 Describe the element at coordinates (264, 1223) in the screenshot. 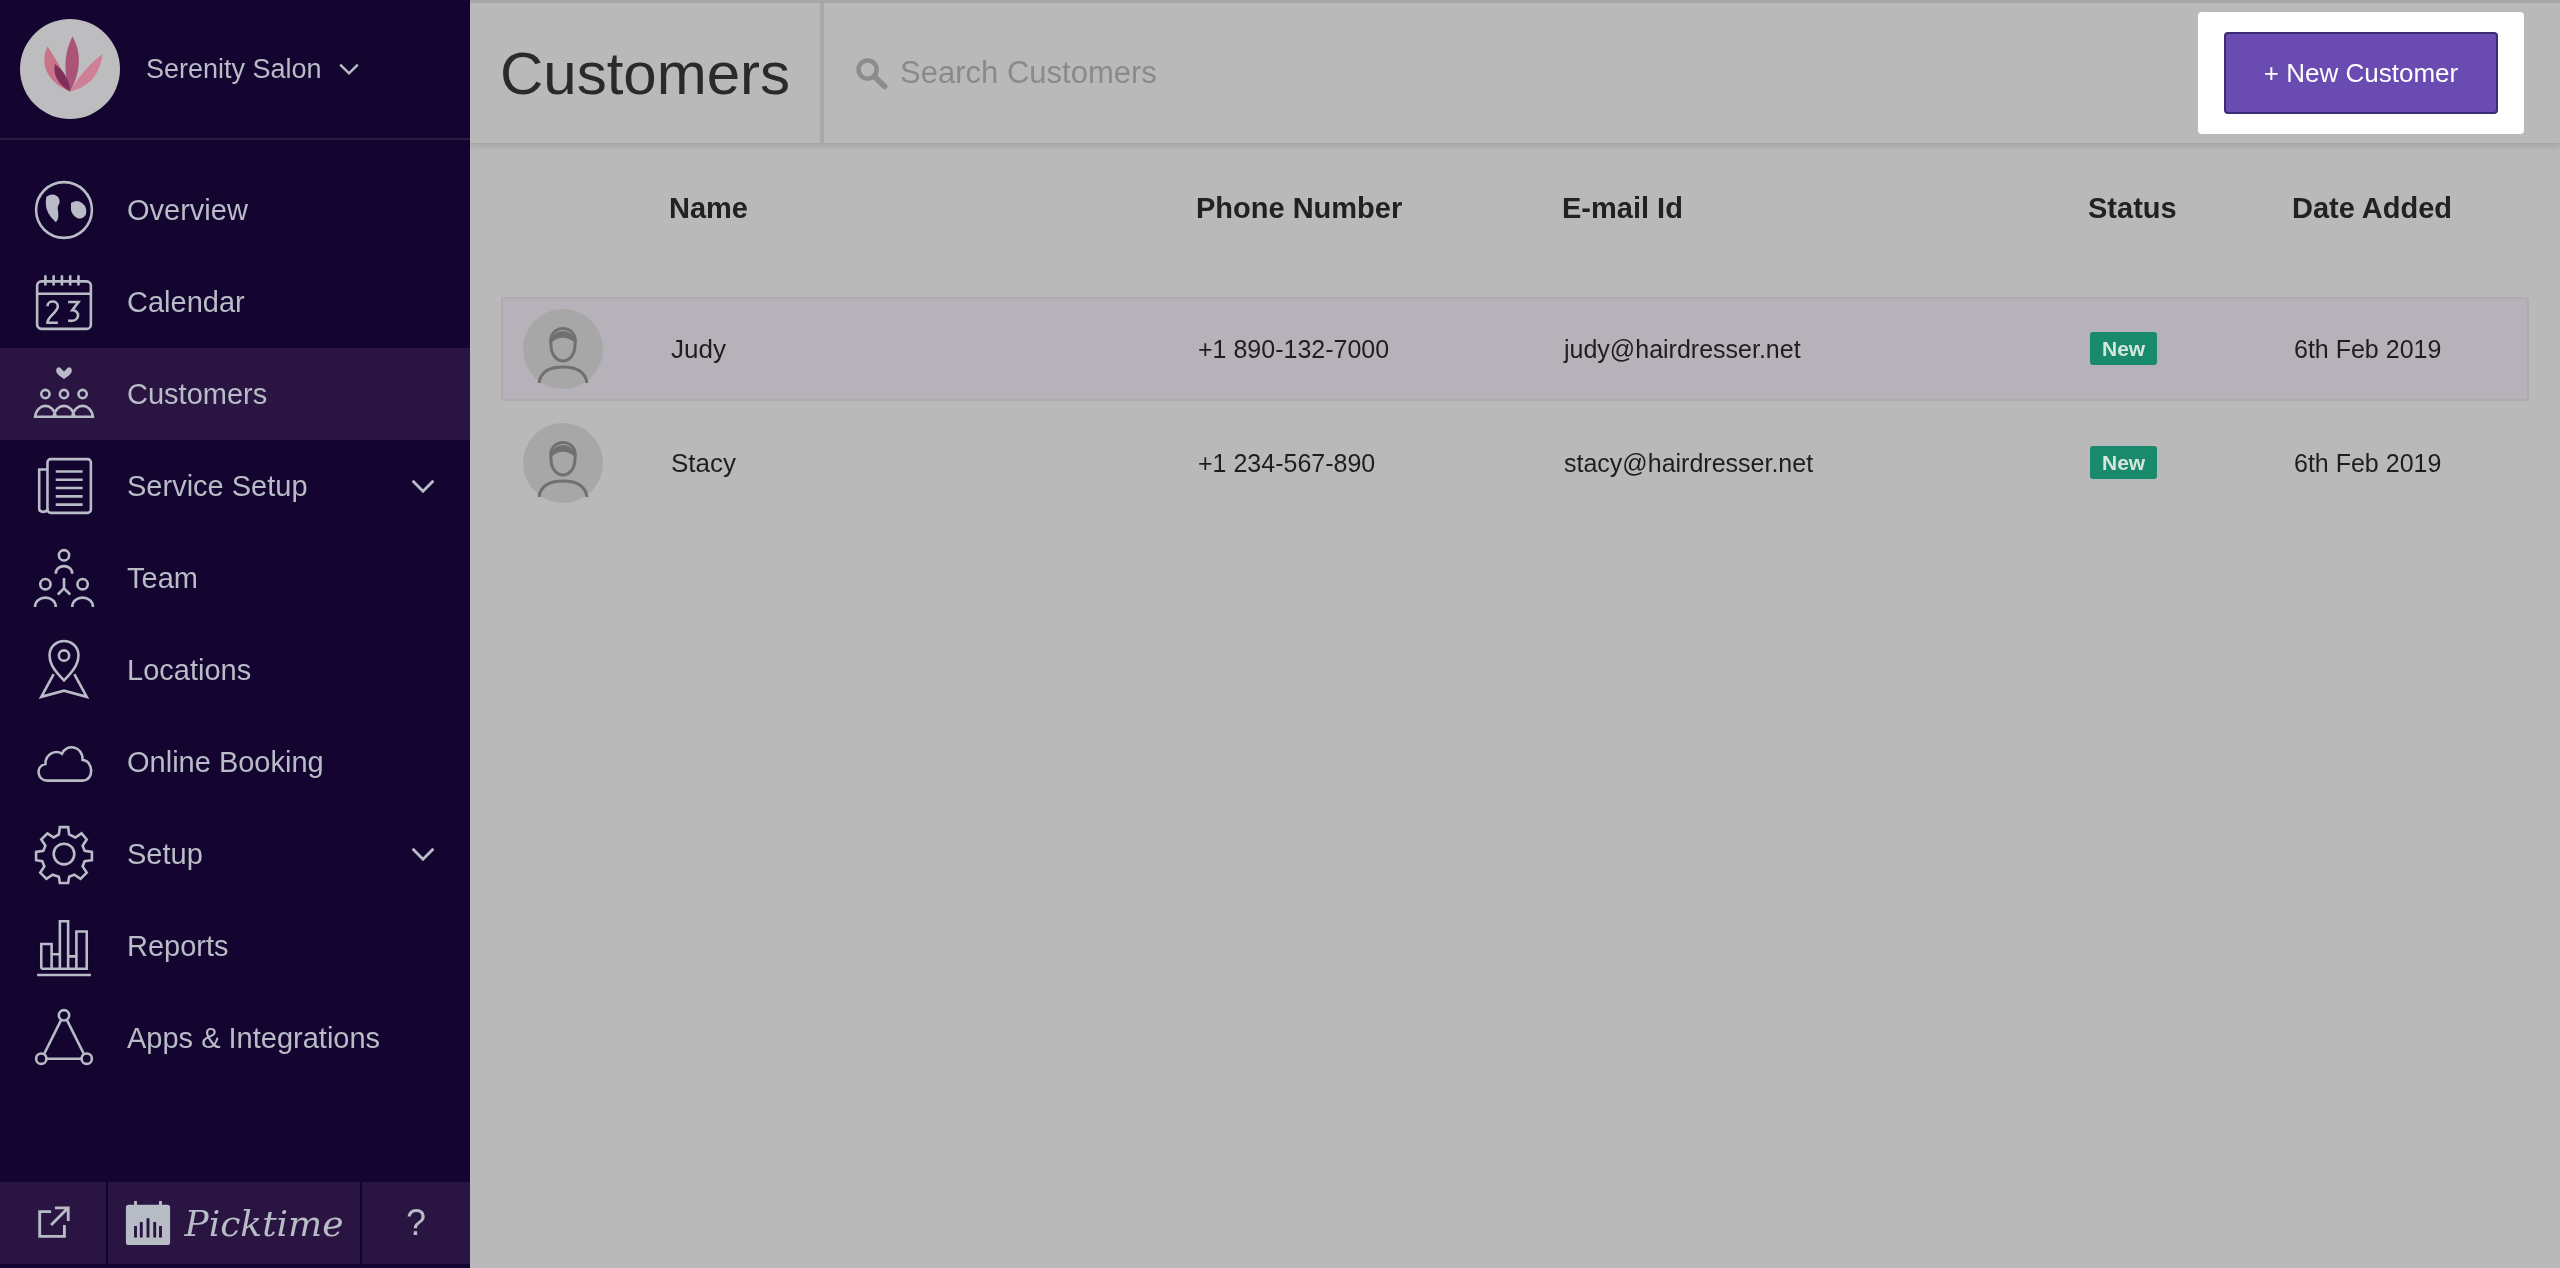

I see `brand-name: Picktime` at that location.